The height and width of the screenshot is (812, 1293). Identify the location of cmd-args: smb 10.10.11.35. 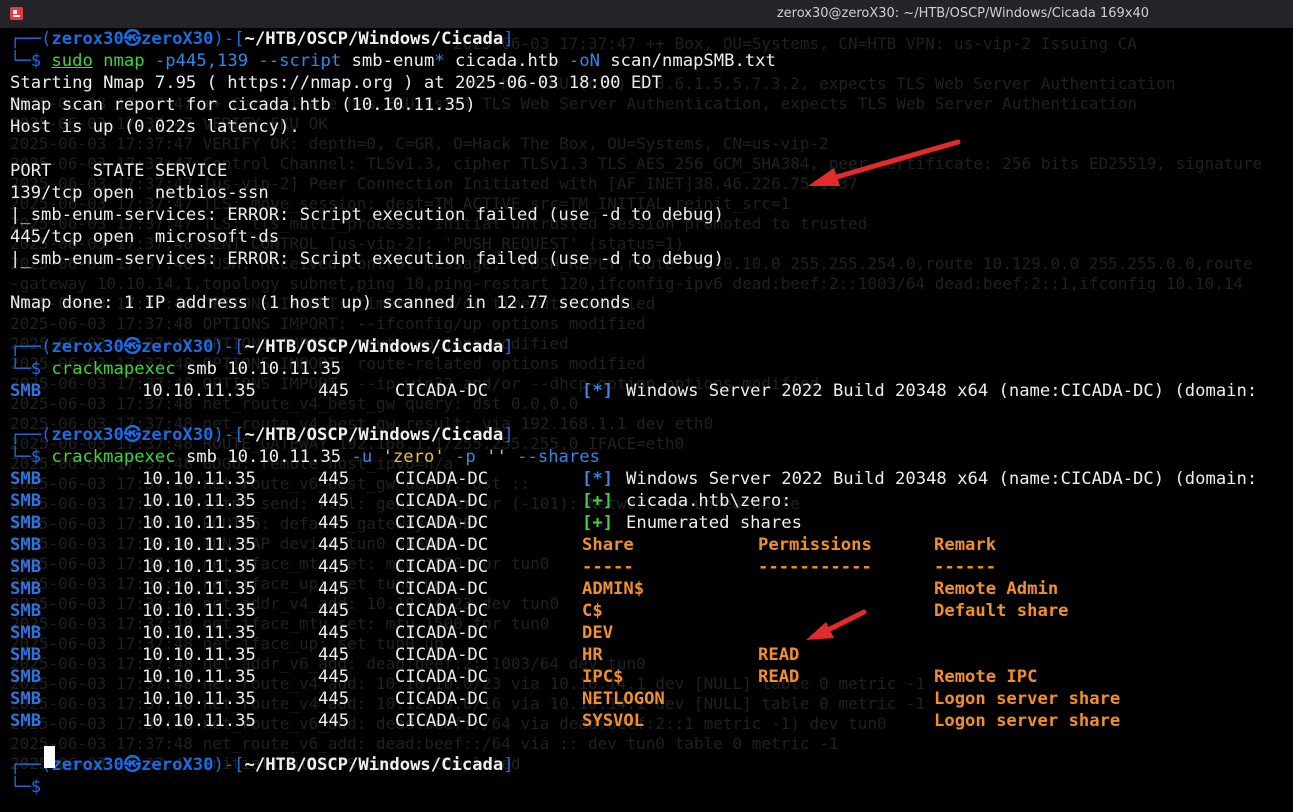
(258, 369).